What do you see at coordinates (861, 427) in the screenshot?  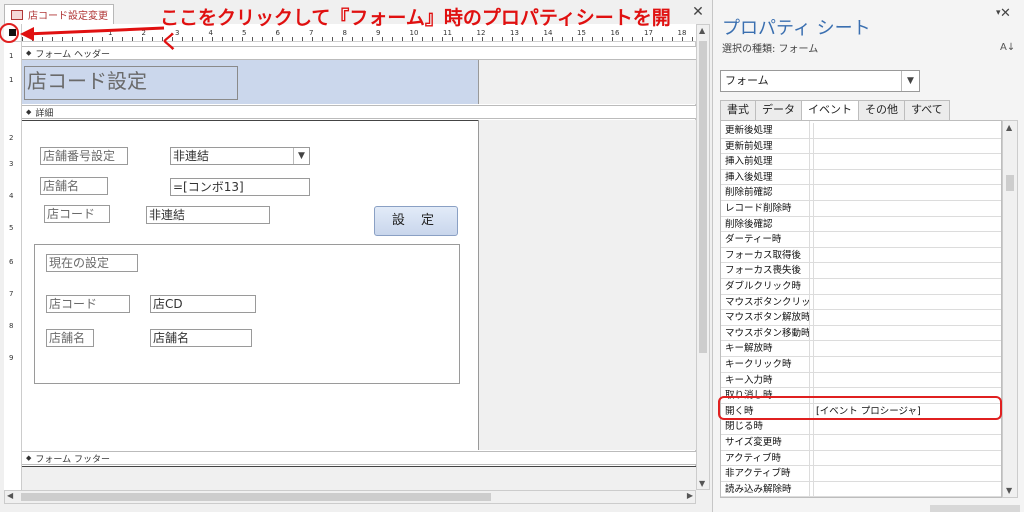 I see `property-row: 閉じる時` at bounding box center [861, 427].